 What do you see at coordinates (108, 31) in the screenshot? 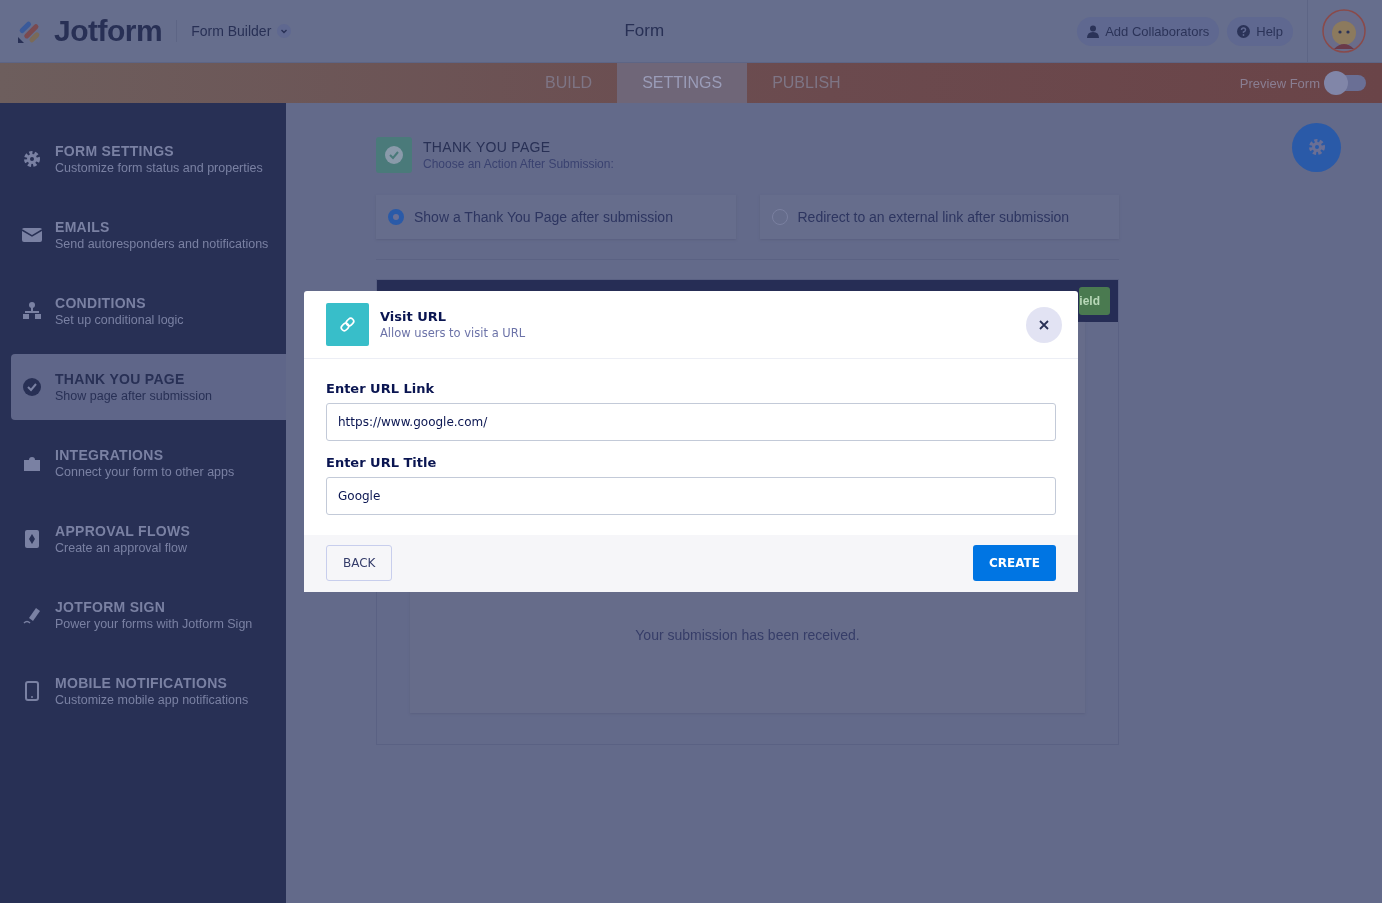
I see `logo-text: Jotform` at bounding box center [108, 31].